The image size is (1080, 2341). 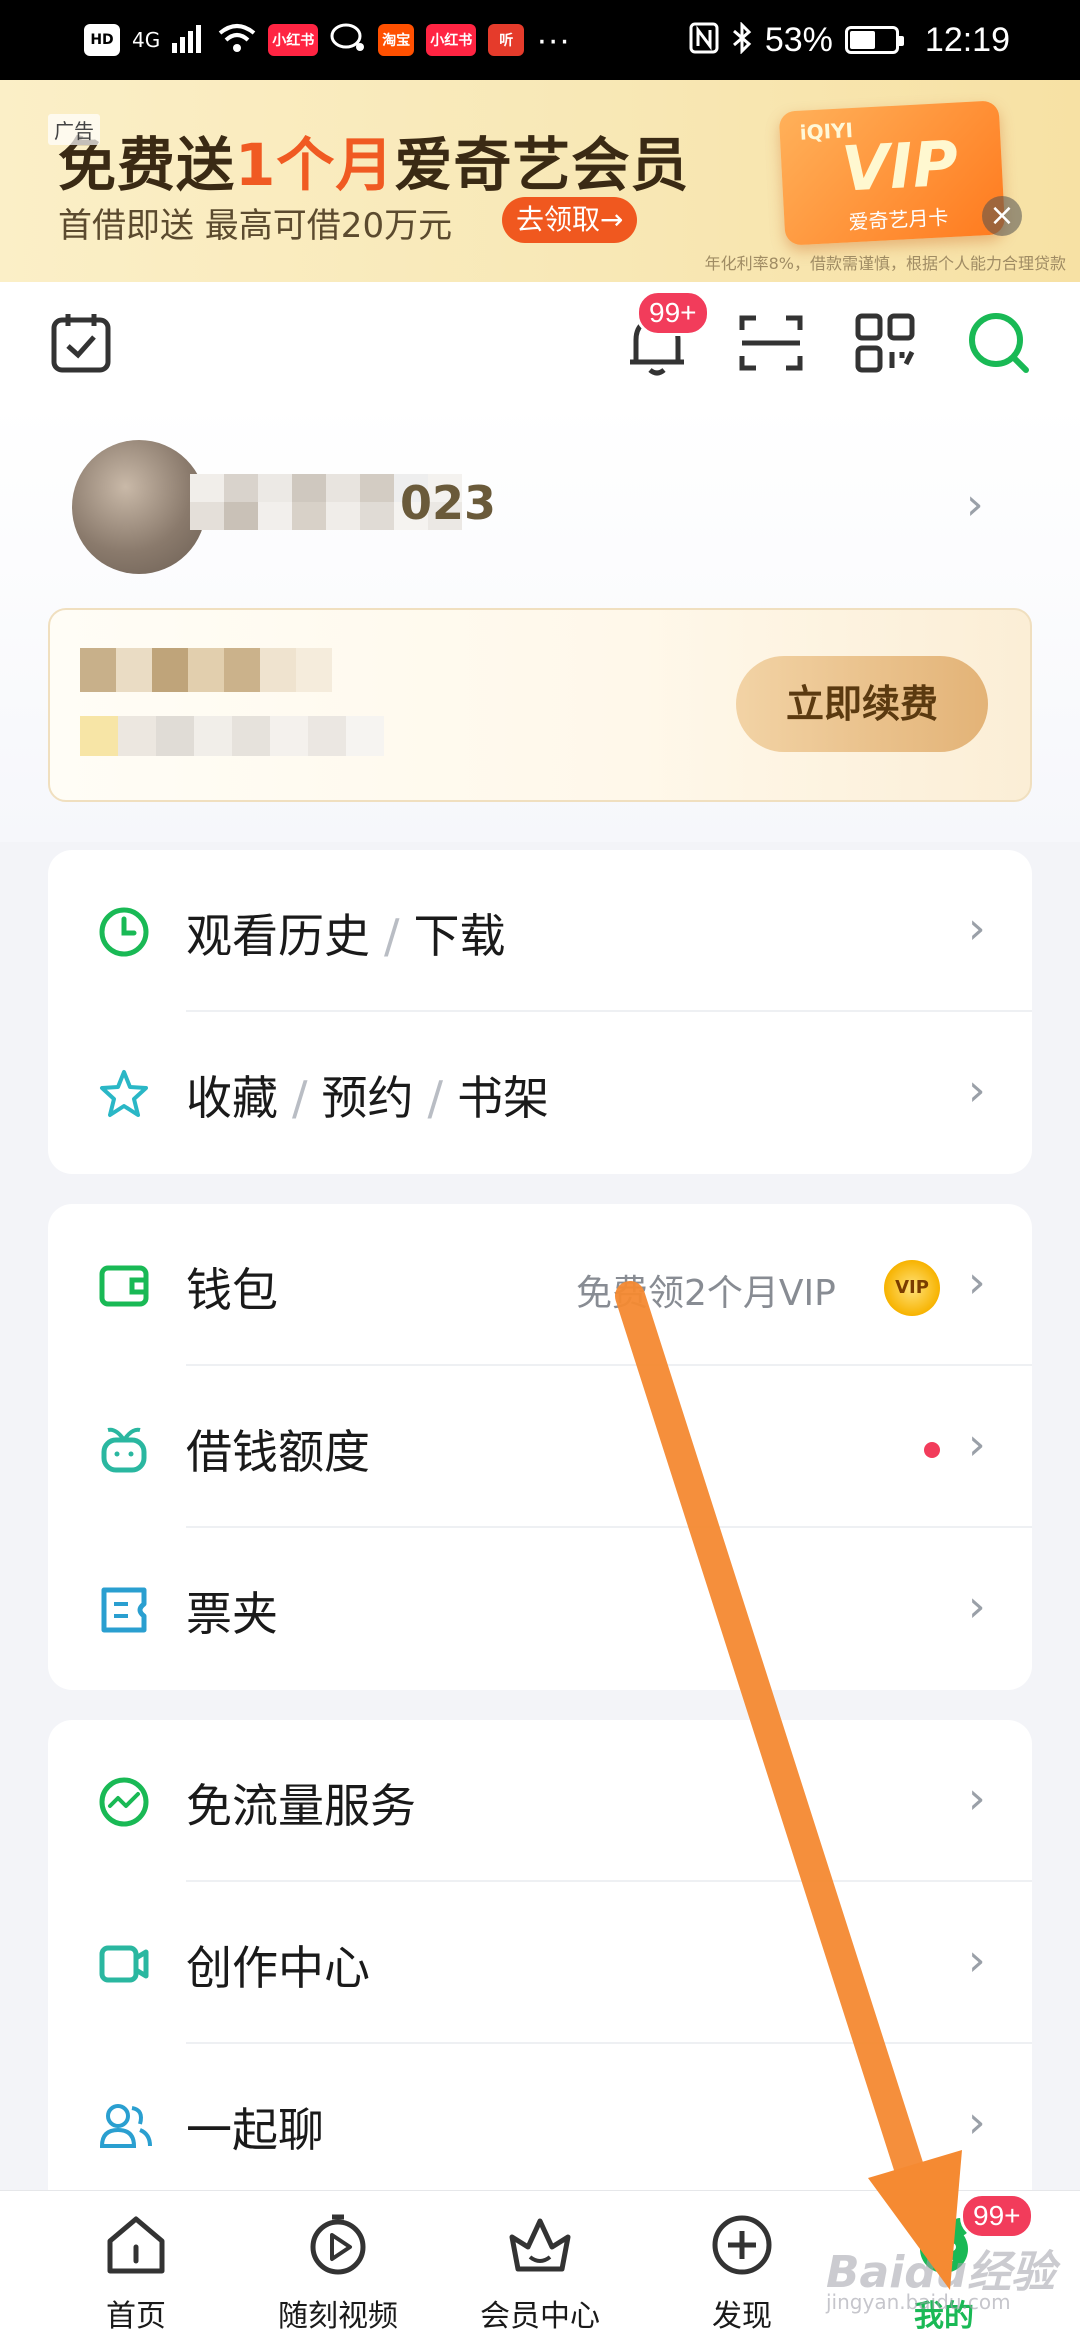 I want to click on creator-label: 创作中心, so click(x=278, y=1968).